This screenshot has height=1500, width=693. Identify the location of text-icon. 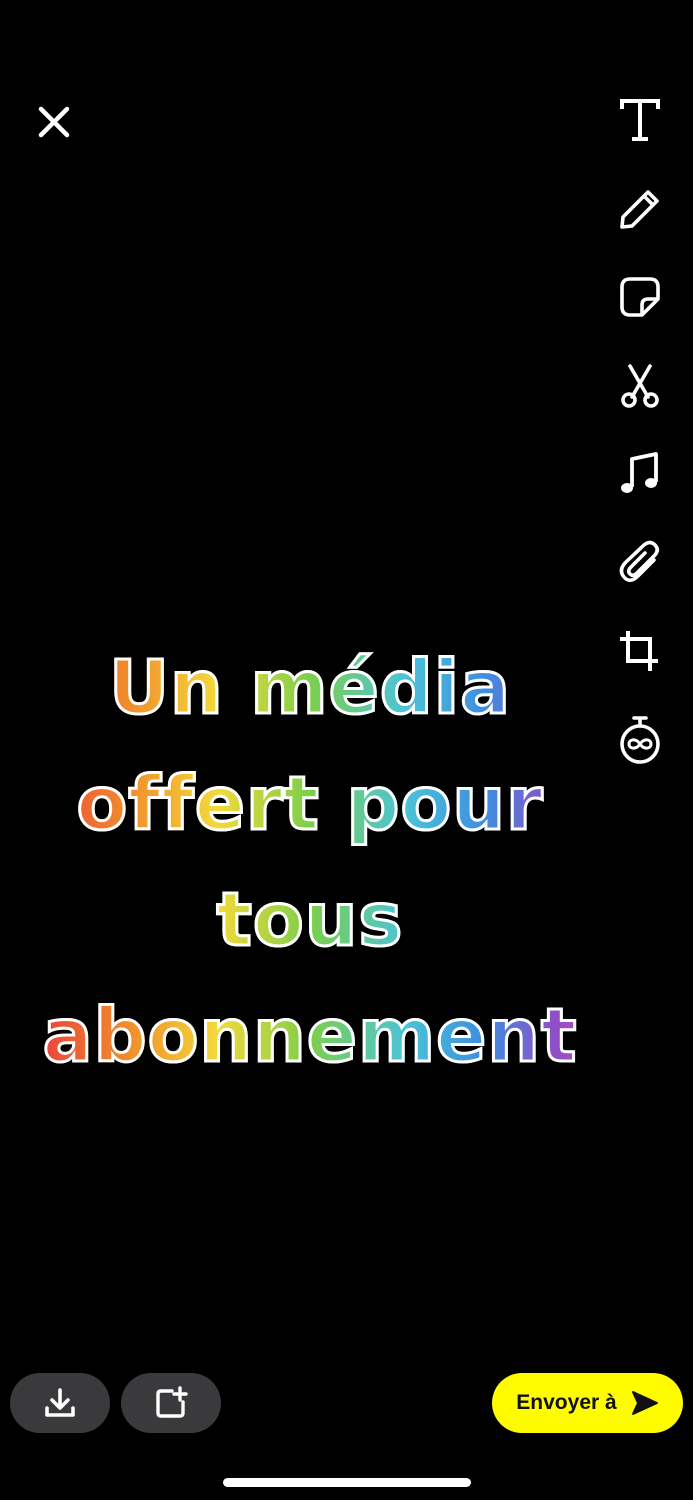
(640, 120).